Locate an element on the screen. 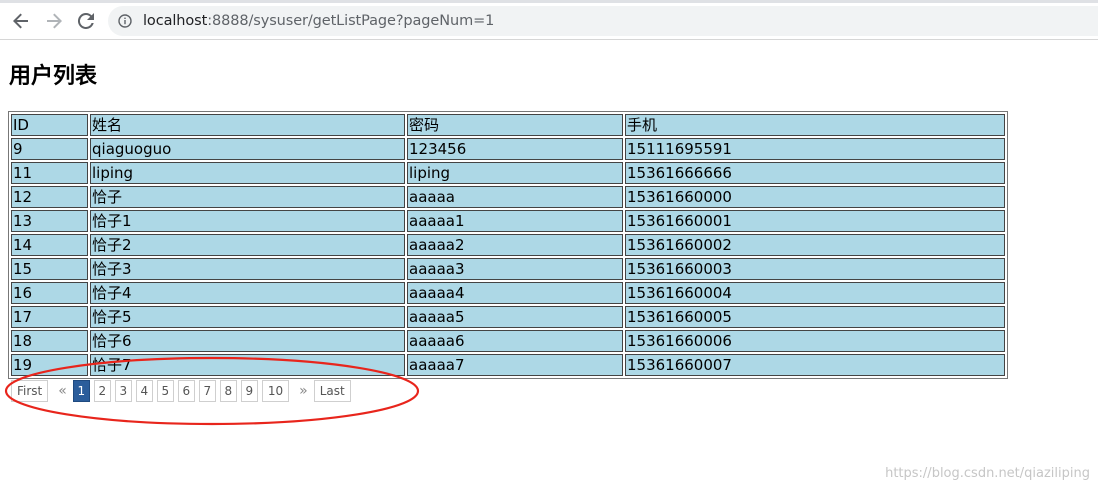  forward-button is located at coordinates (54, 21).